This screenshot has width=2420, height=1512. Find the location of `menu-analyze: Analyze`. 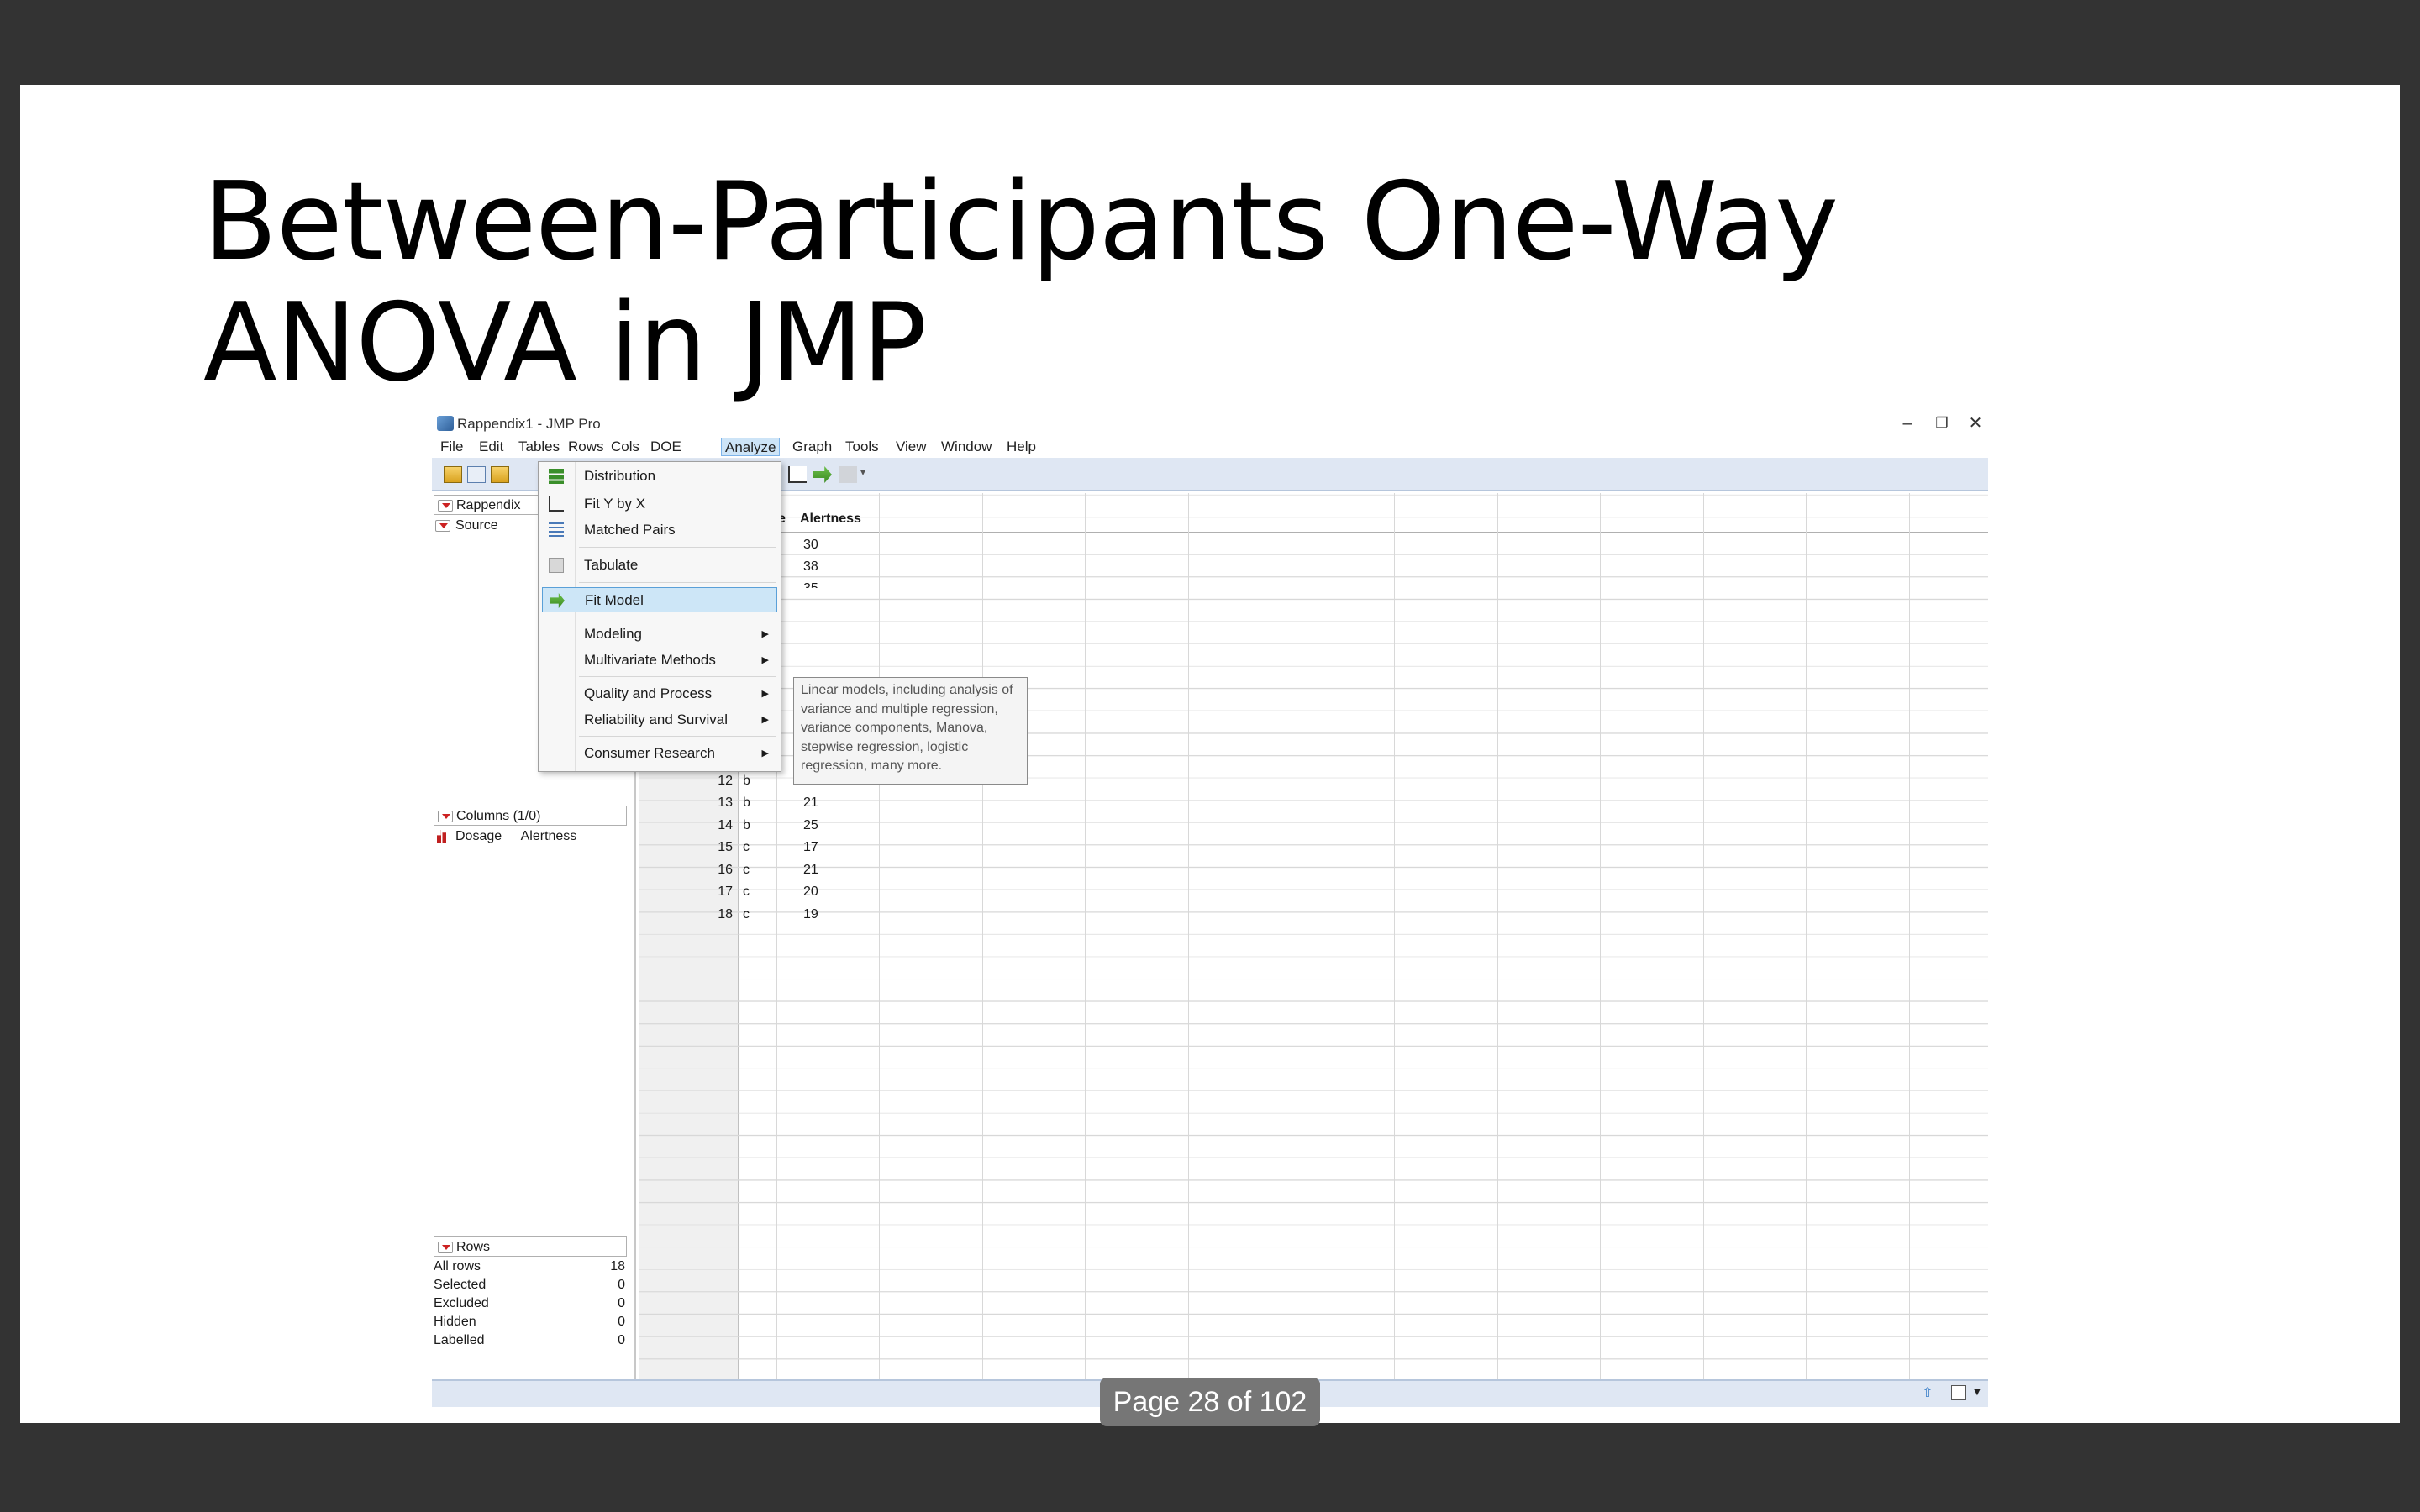

menu-analyze: Analyze is located at coordinates (751, 447).